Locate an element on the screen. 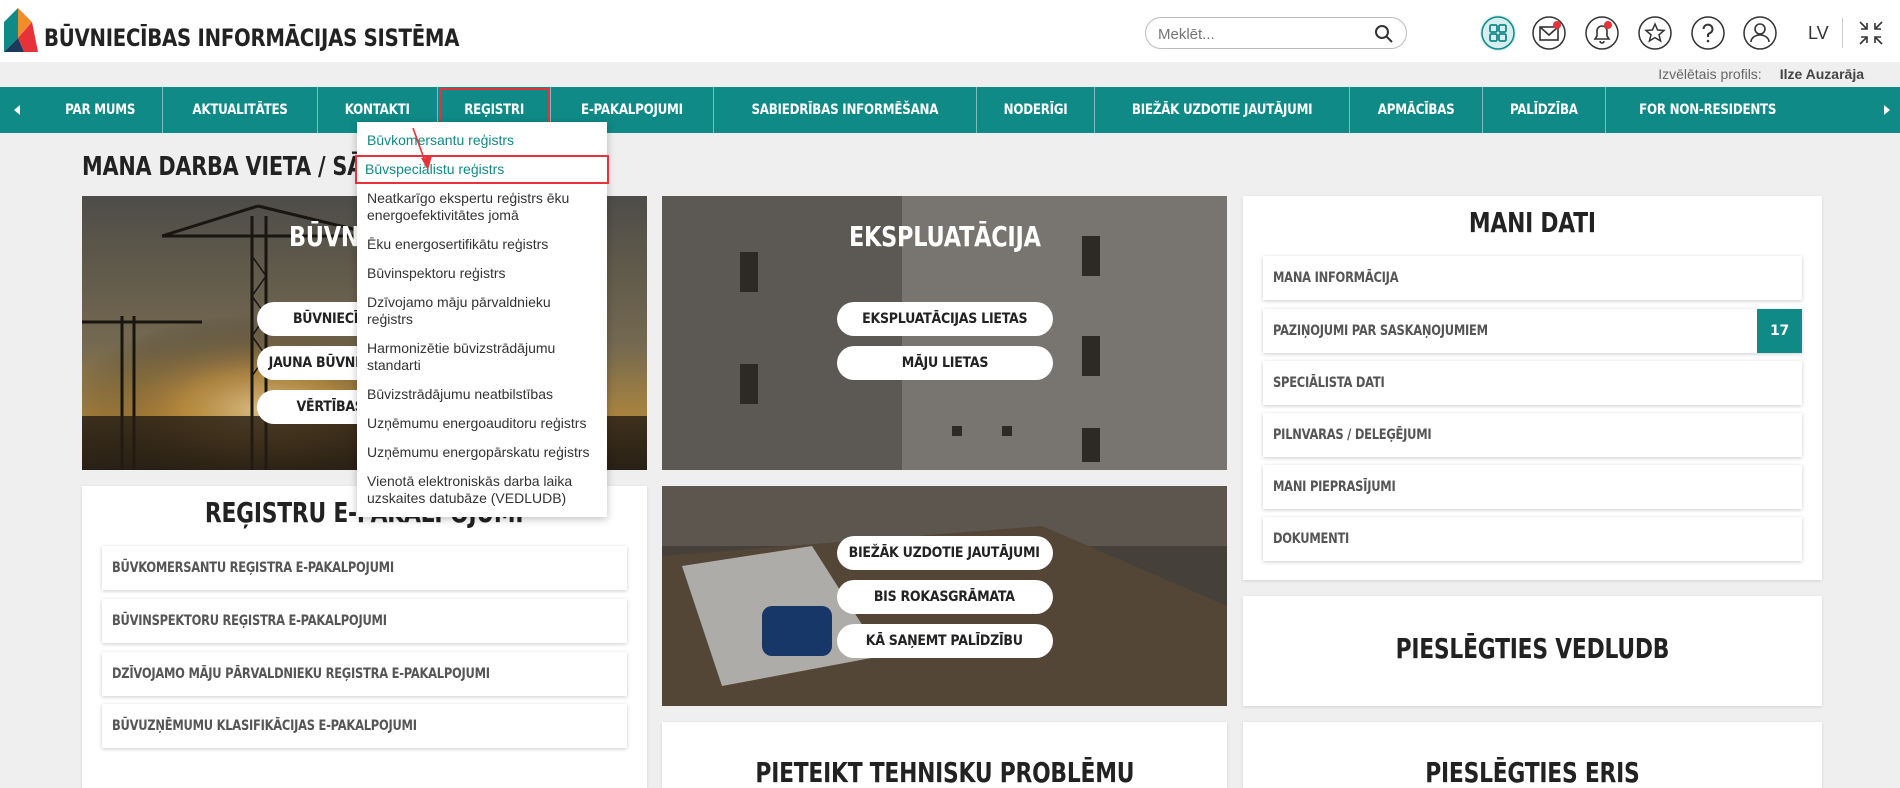  nav-item-label: BIEŽĀK UZDOTIE JAUTĀJUMI is located at coordinates (1222, 110).